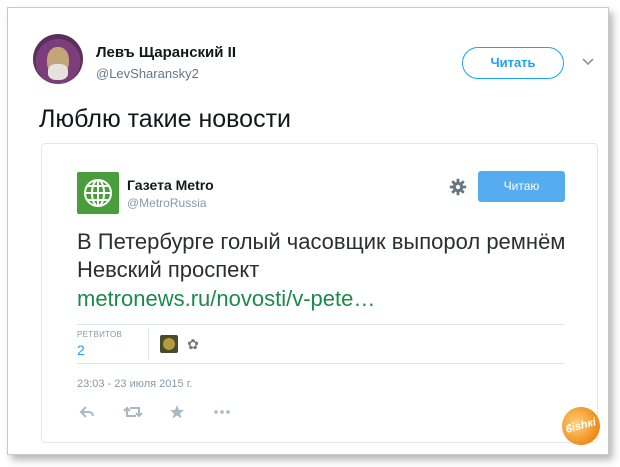 The width and height of the screenshot is (620, 467). Describe the element at coordinates (58, 59) in the screenshot. I see `avatar` at that location.